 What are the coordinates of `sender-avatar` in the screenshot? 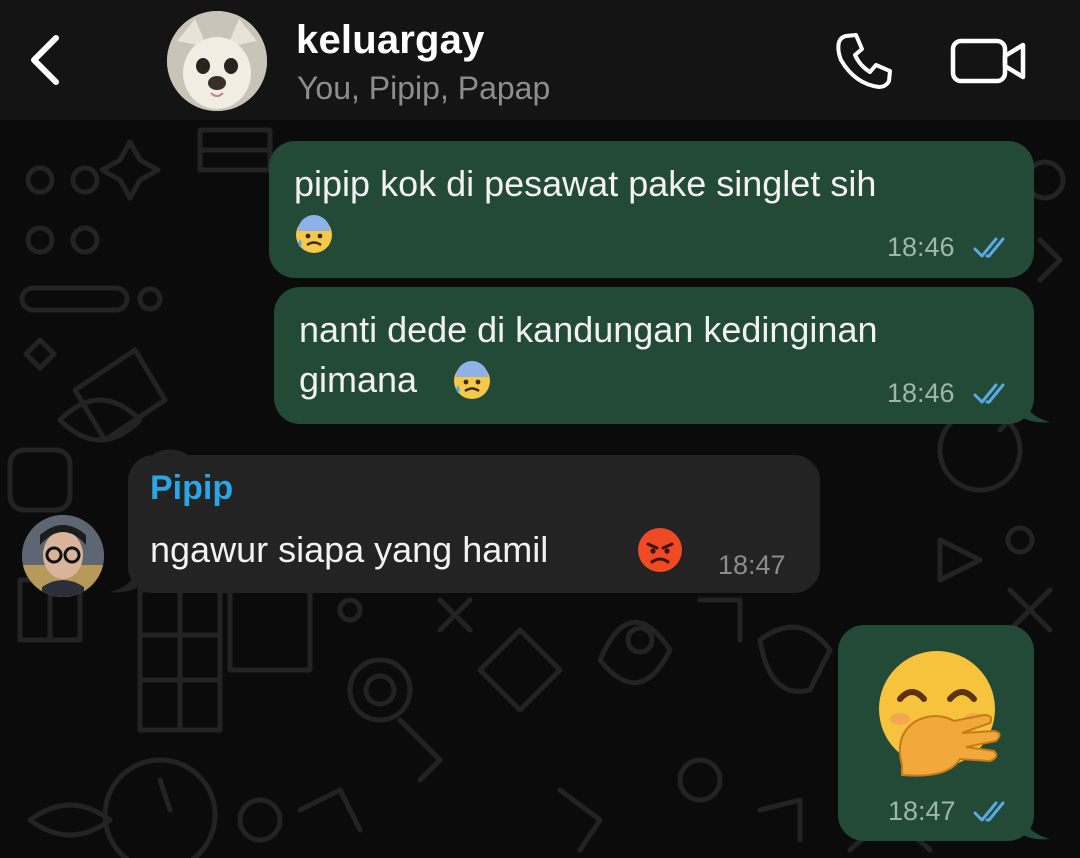 It's located at (63, 556).